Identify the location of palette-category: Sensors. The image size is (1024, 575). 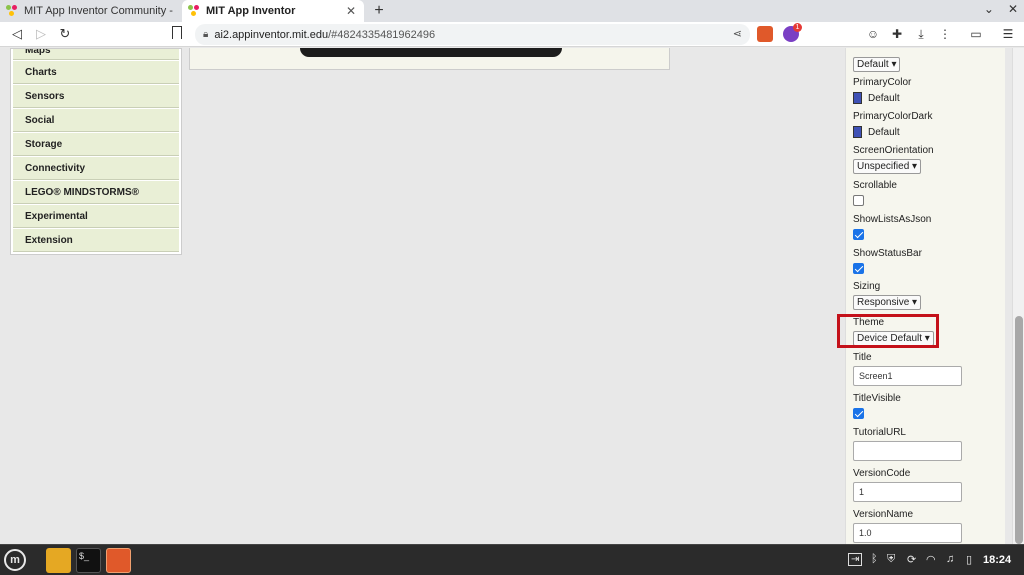
(96, 96).